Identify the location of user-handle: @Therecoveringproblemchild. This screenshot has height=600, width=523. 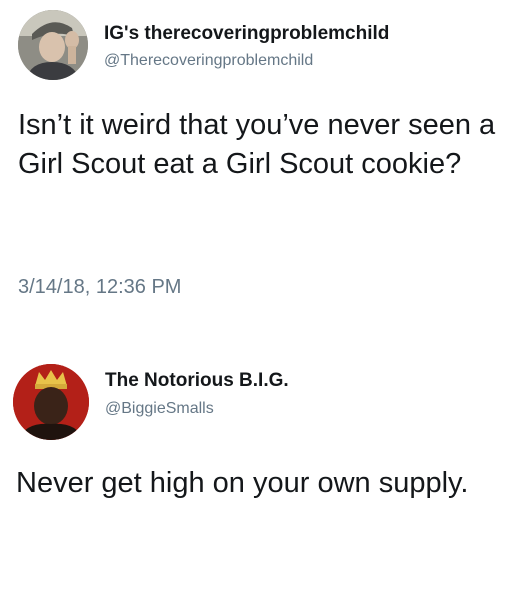
(208, 61).